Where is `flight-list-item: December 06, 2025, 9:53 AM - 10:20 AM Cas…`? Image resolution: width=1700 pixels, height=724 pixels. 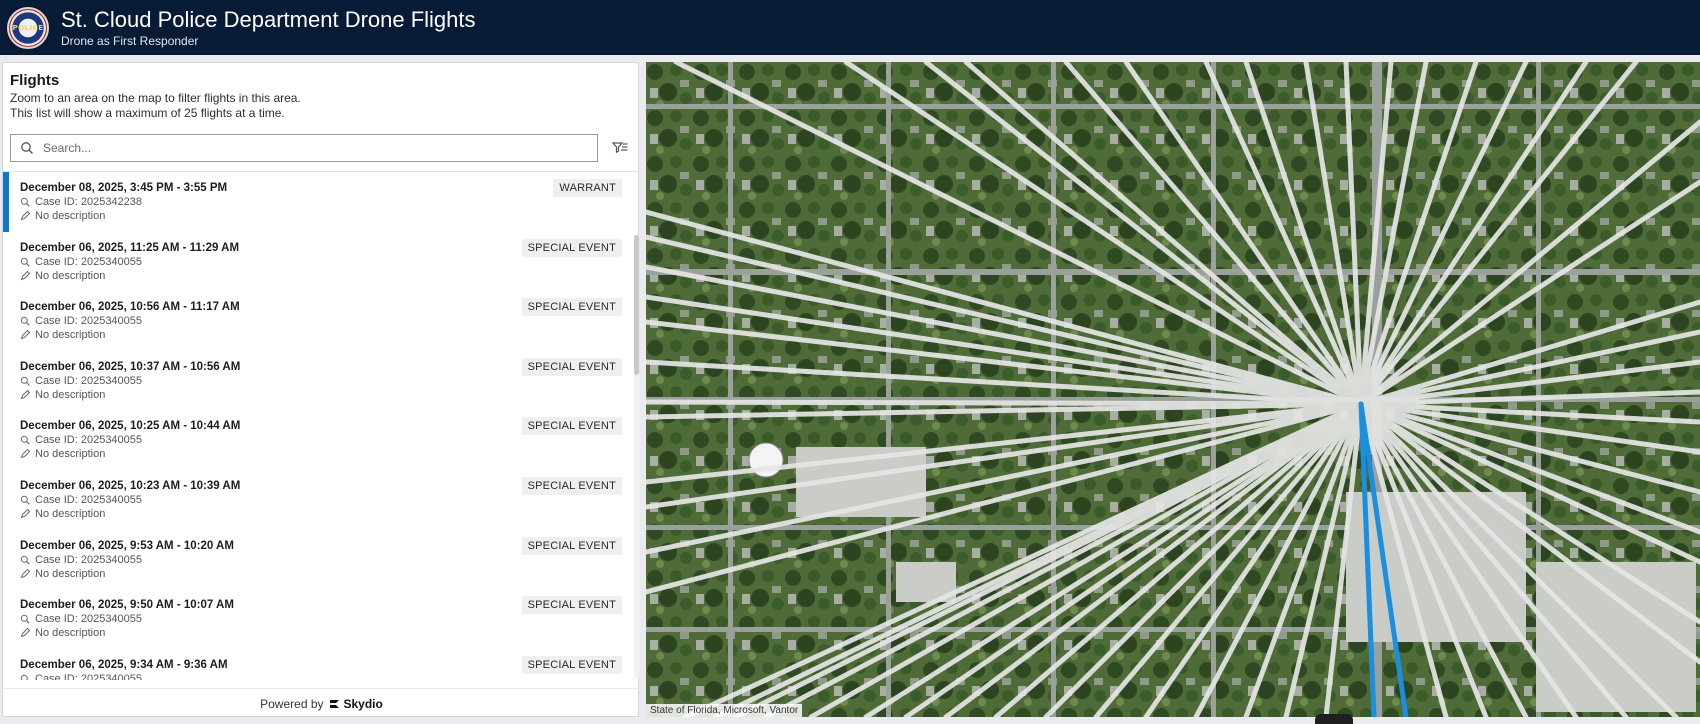 flight-list-item: December 06, 2025, 9:53 AM - 10:20 AM Cas… is located at coordinates (317, 560).